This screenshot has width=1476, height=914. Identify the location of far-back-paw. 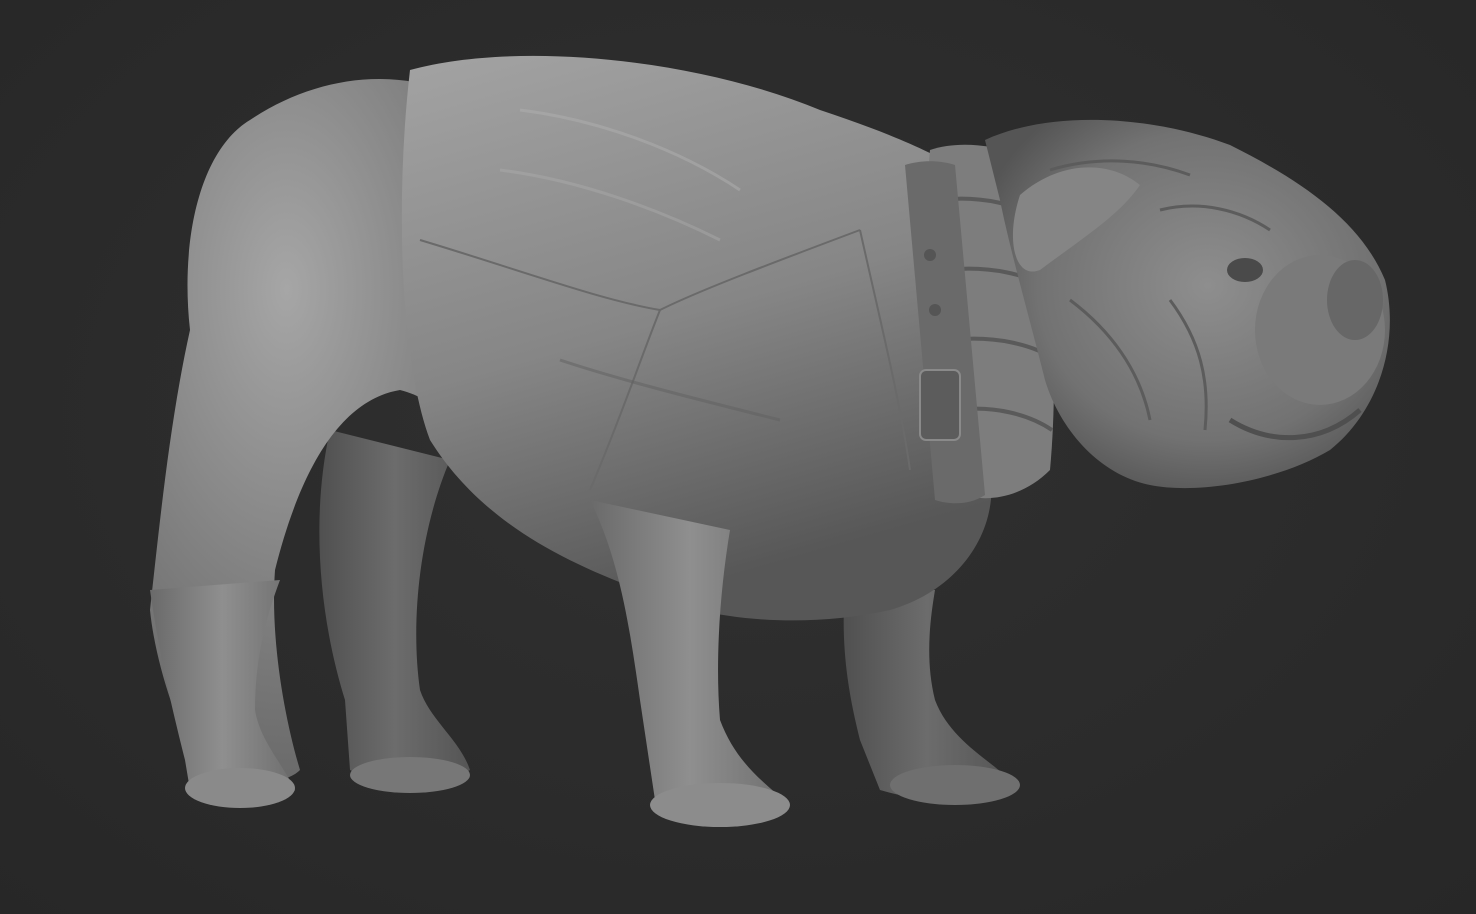
(410, 775).